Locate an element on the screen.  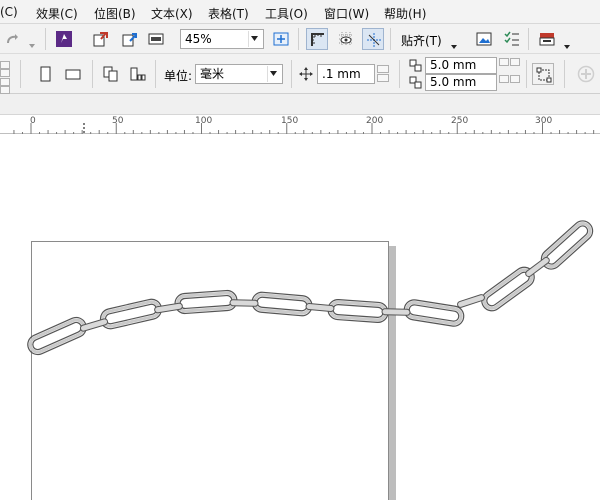
nudge-spin-down is located at coordinates (383, 78).